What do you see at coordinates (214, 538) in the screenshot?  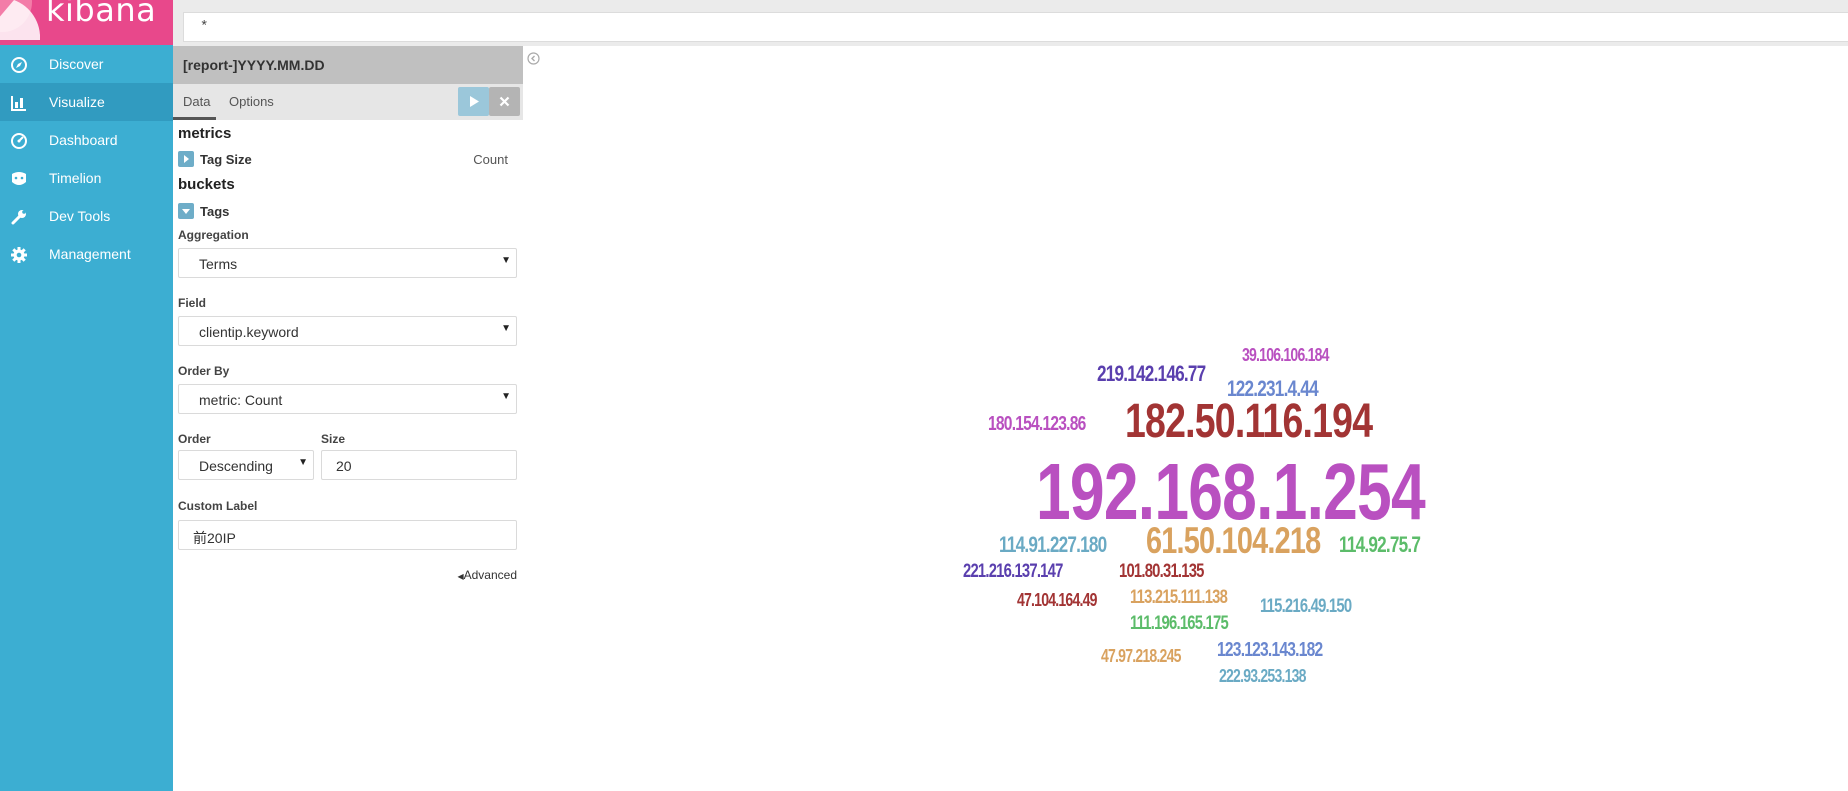 I see `custom-label-value: 前20IP` at bounding box center [214, 538].